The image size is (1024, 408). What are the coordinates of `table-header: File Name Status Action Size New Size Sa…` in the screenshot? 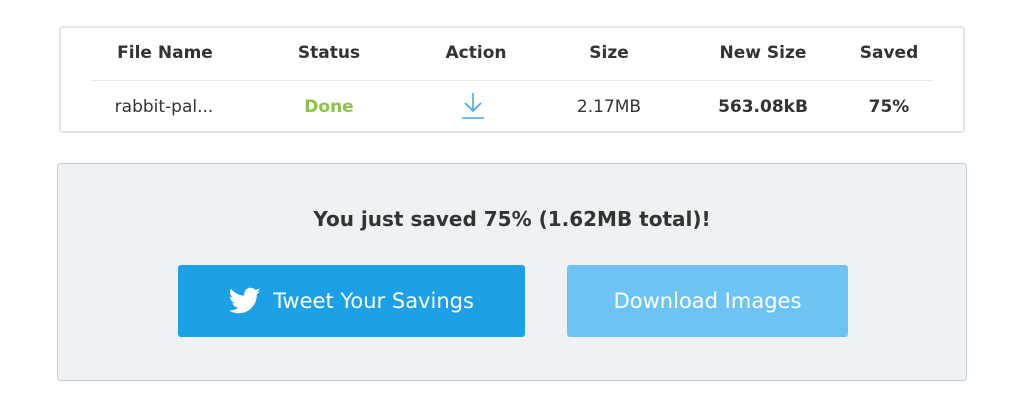 It's located at (512, 55).